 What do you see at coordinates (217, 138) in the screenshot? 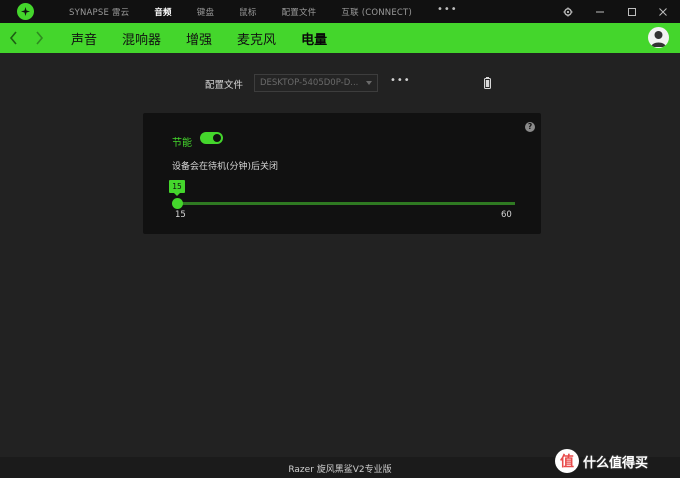
I see `toggle-knob` at bounding box center [217, 138].